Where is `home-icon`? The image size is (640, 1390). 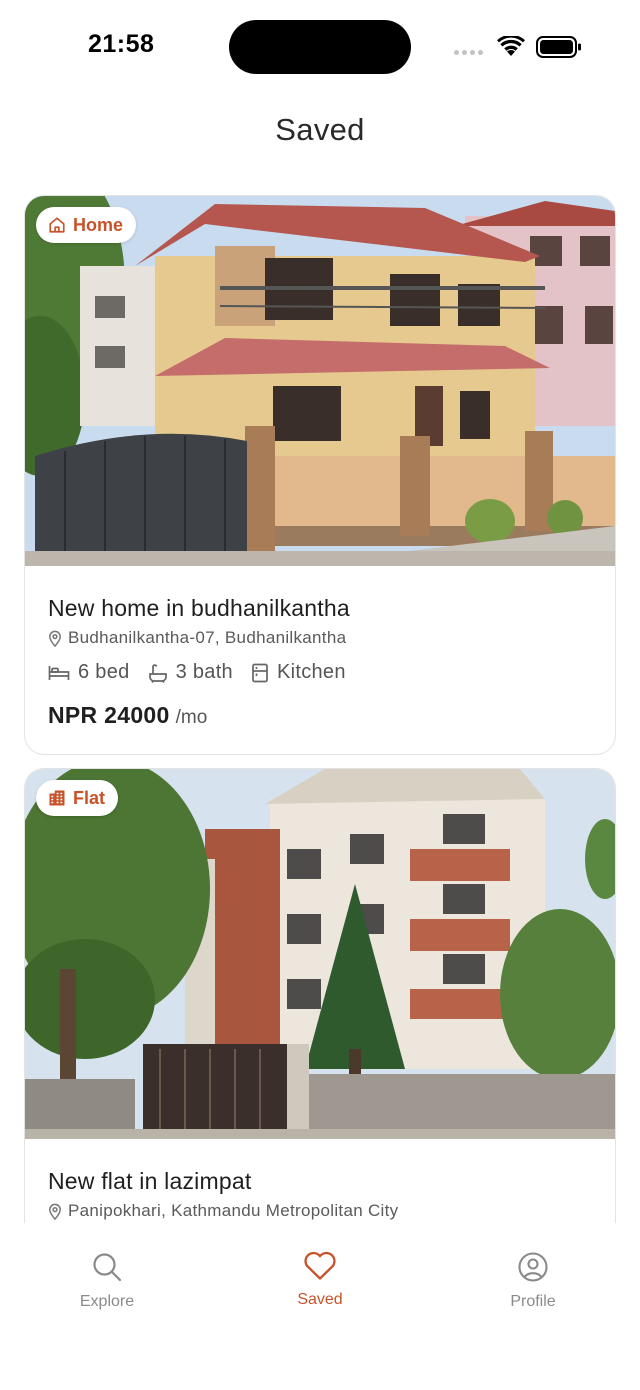 home-icon is located at coordinates (57, 225).